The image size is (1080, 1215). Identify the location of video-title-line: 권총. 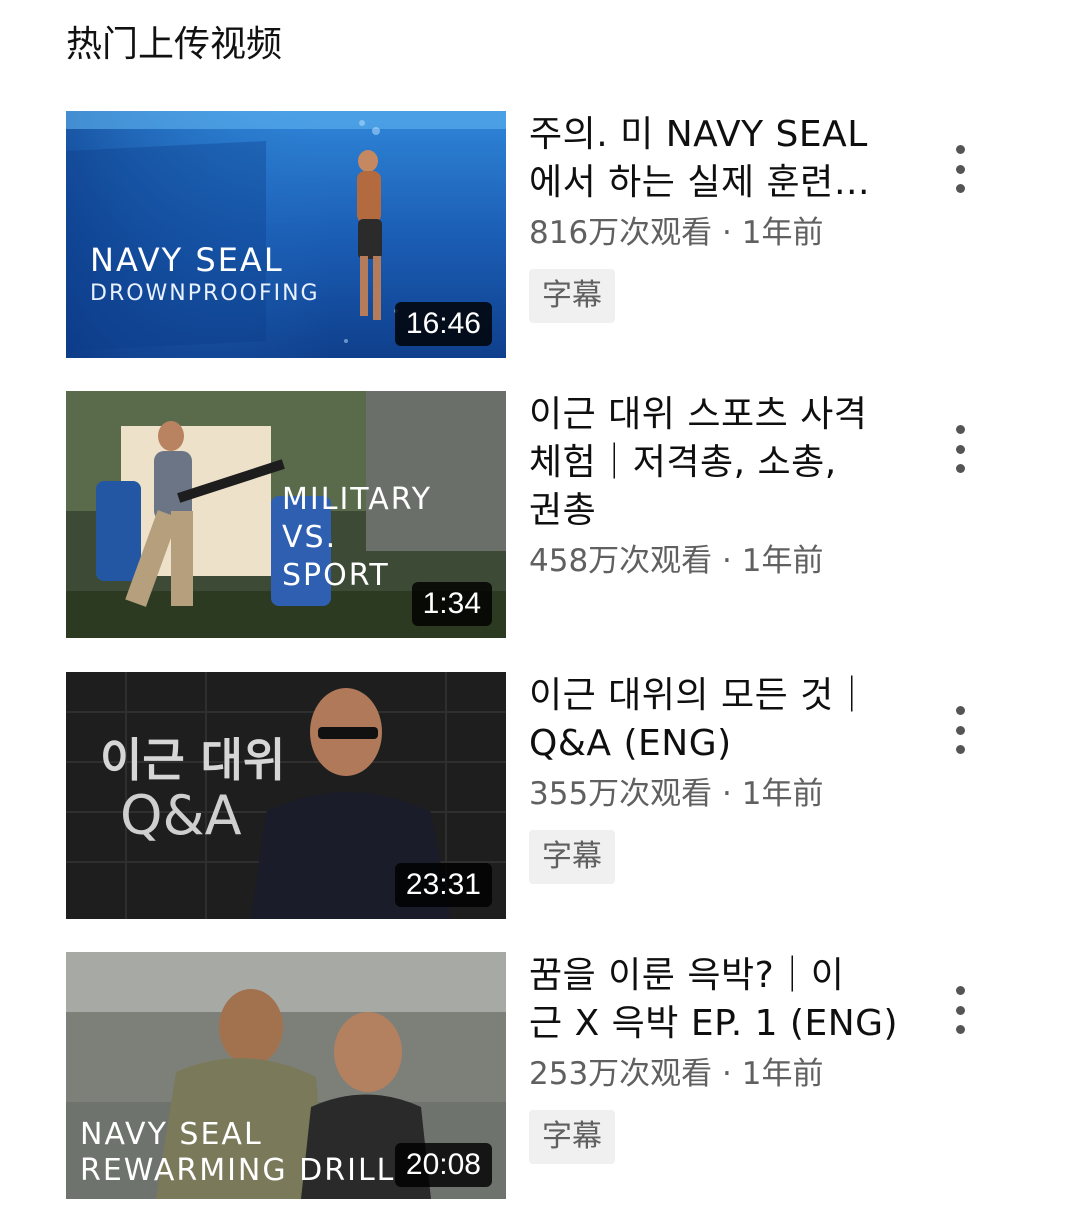
(563, 510).